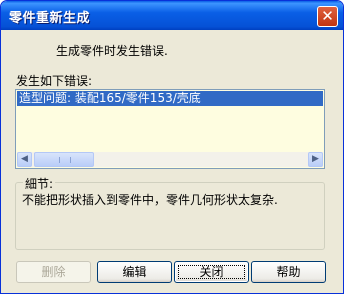 This screenshot has height=294, width=344. Describe the element at coordinates (112, 51) in the screenshot. I see `error-message: 生成零件时发生错误.` at that location.